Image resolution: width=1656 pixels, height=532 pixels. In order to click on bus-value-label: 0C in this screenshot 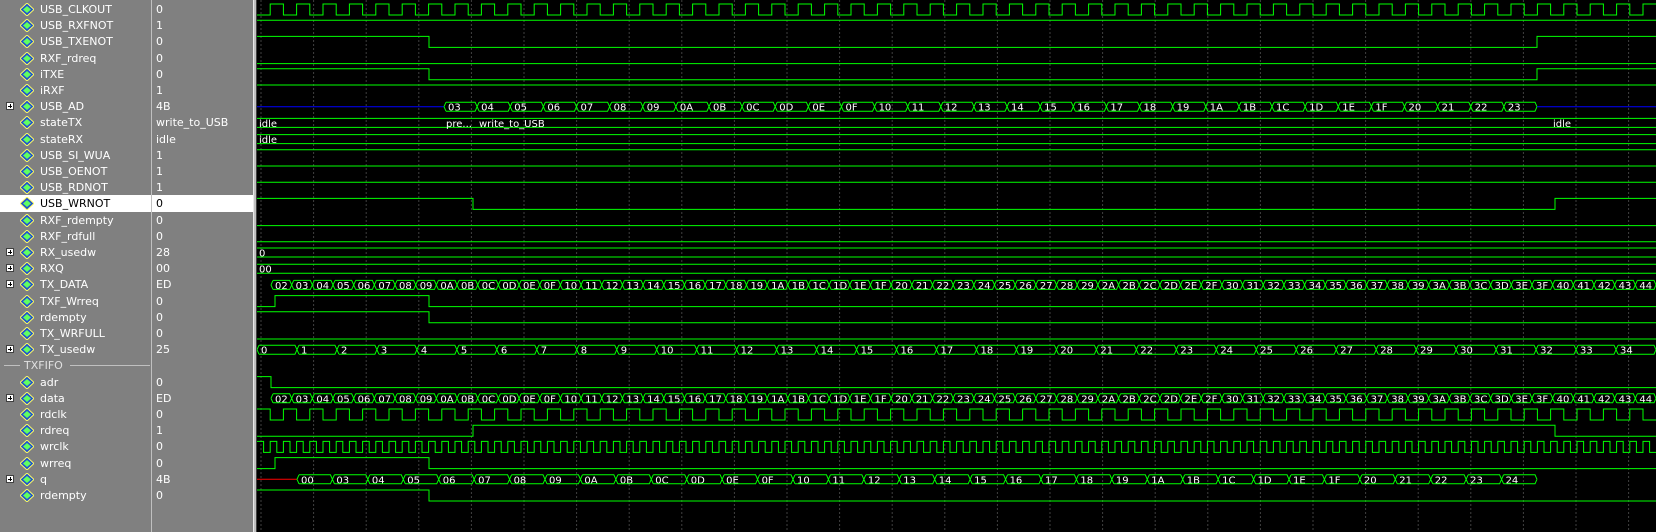, I will do `click(488, 399)`.